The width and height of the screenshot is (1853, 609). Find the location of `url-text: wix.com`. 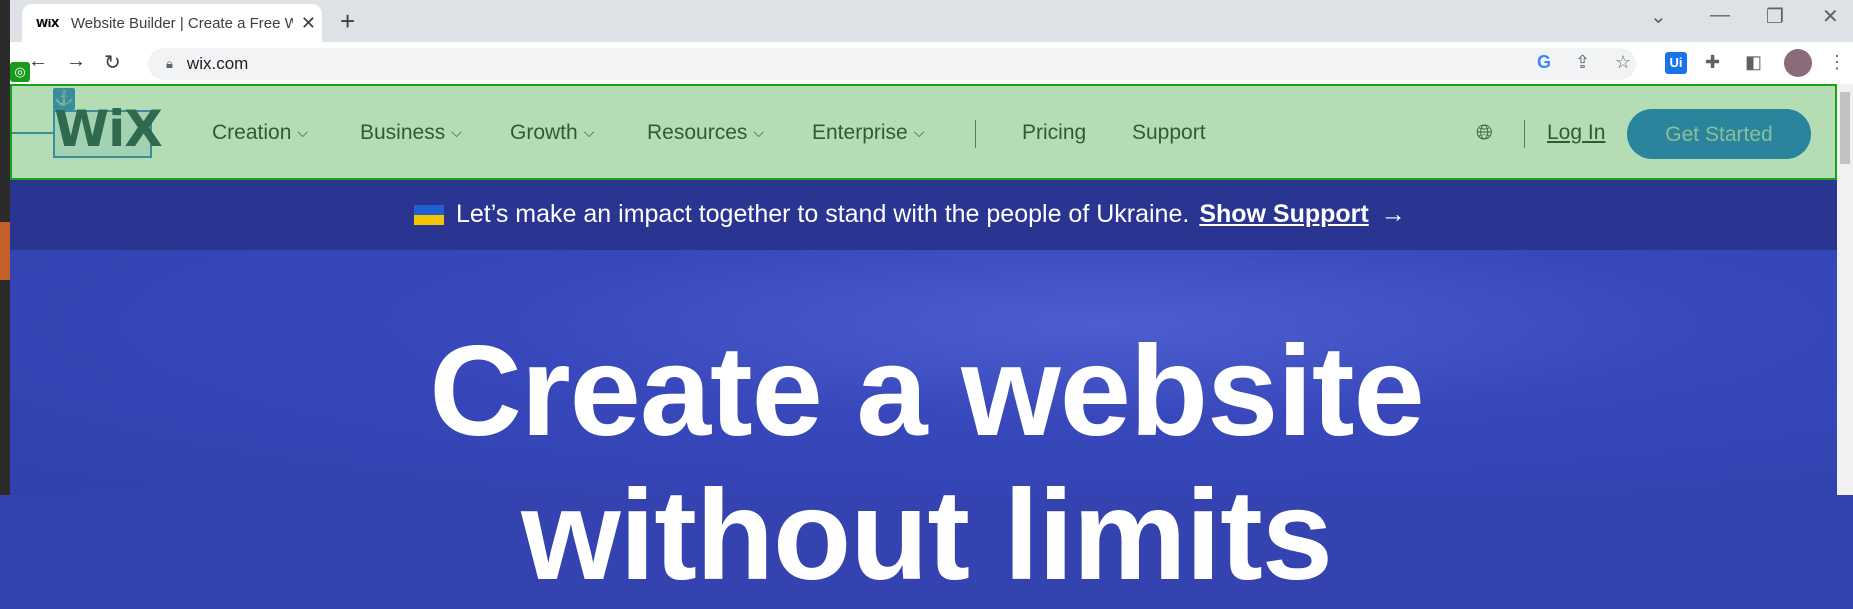

url-text: wix.com is located at coordinates (217, 63).